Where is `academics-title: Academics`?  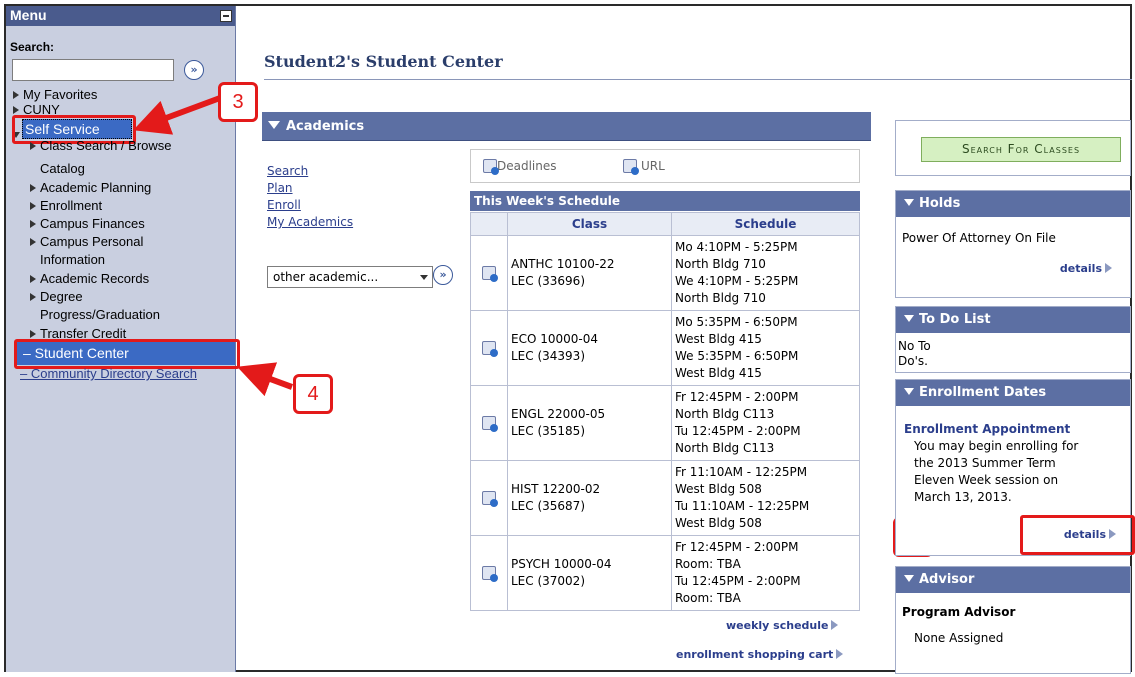 academics-title: Academics is located at coordinates (325, 126).